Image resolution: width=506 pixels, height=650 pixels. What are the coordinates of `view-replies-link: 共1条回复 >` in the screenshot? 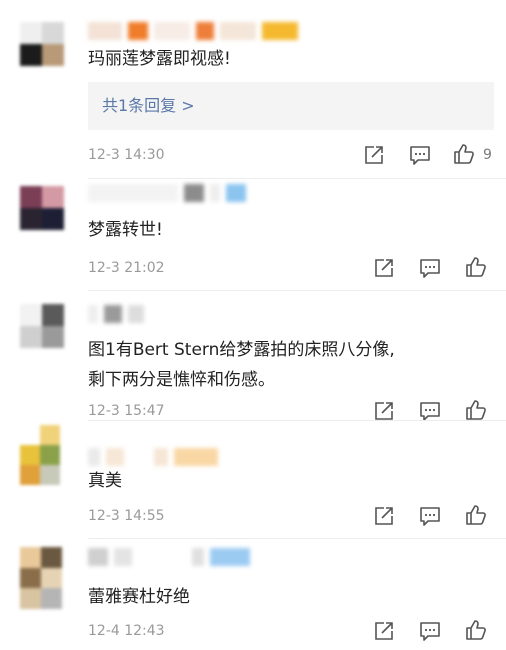 It's located at (148, 106).